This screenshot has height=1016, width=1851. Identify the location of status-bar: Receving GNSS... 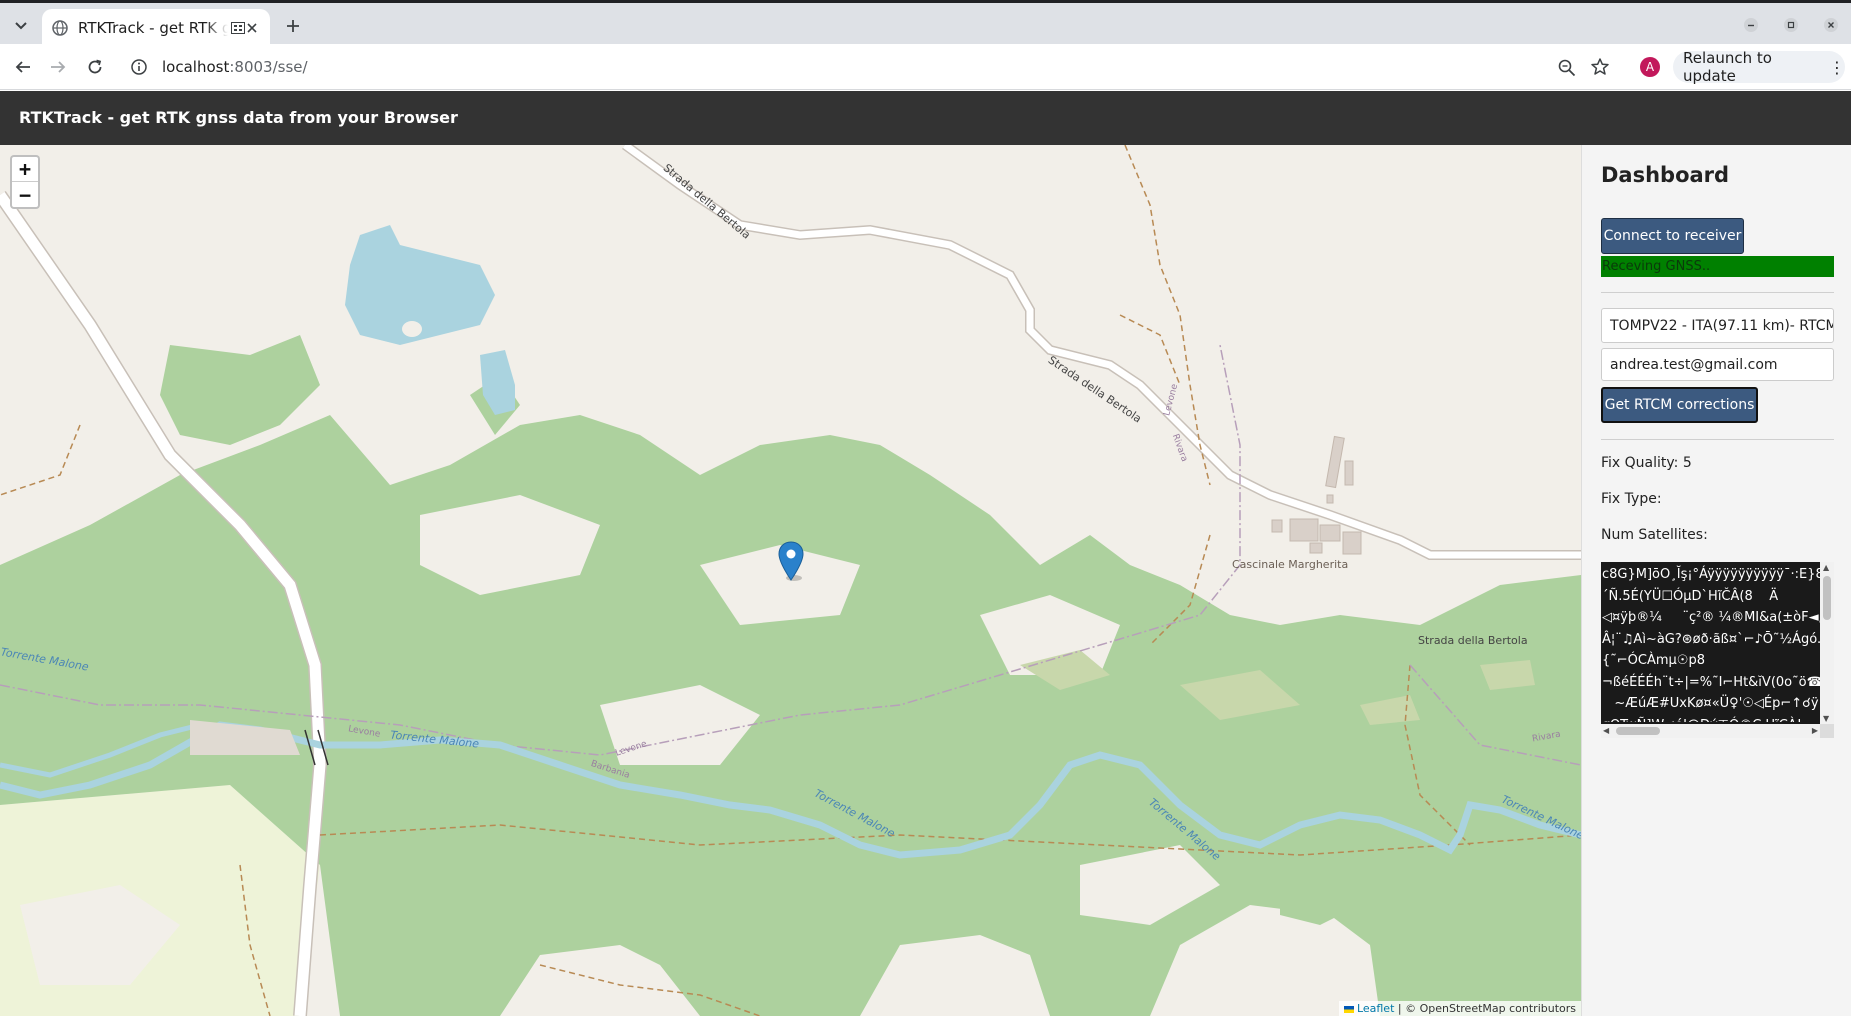
(1717, 266).